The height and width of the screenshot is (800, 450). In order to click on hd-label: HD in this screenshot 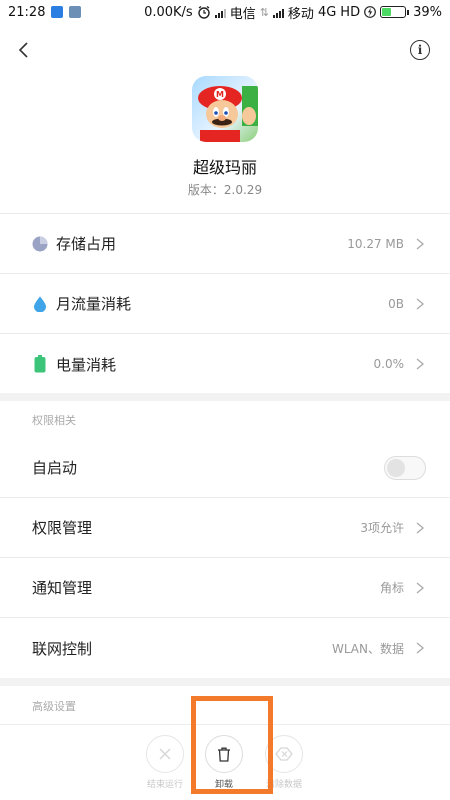, I will do `click(350, 12)`.